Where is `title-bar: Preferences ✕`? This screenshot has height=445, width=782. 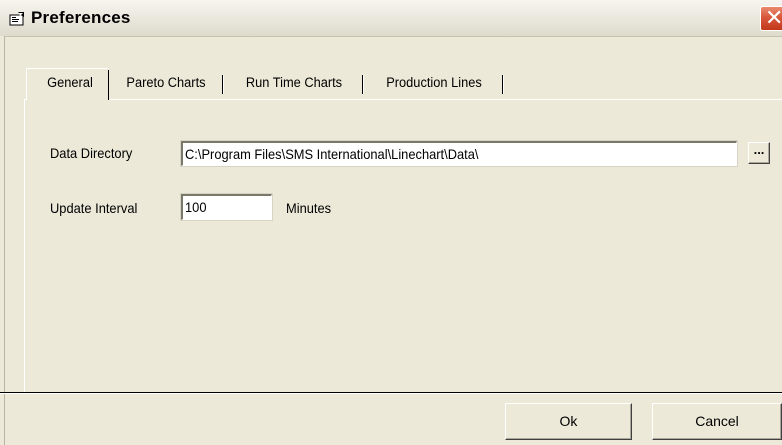 title-bar: Preferences ✕ is located at coordinates (391, 18).